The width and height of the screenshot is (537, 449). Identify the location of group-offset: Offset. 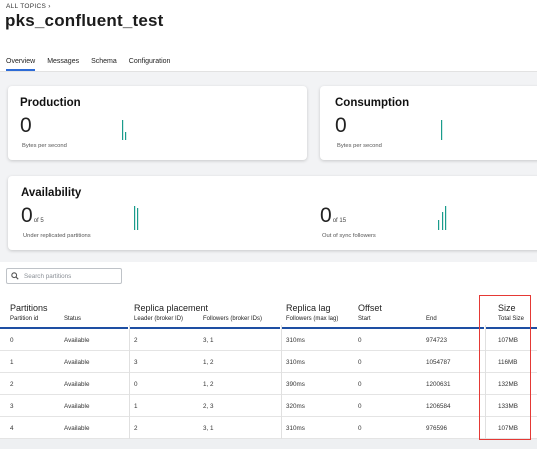
(370, 308).